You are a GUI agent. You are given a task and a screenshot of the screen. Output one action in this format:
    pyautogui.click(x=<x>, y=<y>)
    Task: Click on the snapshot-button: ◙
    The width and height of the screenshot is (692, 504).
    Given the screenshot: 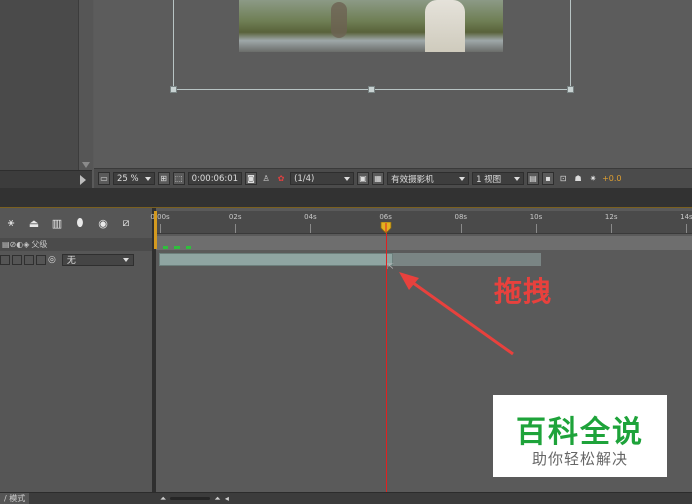 What is the action you would take?
    pyautogui.click(x=251, y=178)
    